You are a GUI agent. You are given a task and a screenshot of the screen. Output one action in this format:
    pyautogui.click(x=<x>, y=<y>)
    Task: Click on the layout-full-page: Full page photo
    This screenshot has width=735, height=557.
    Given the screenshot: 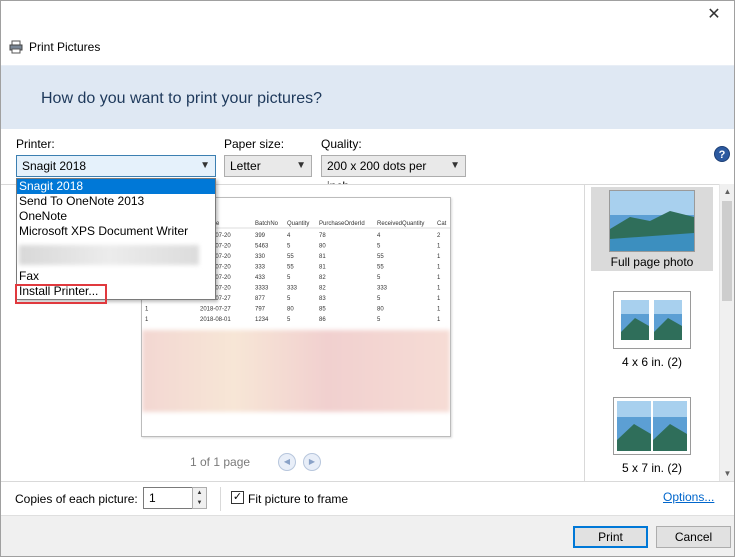 What is the action you would take?
    pyautogui.click(x=652, y=229)
    